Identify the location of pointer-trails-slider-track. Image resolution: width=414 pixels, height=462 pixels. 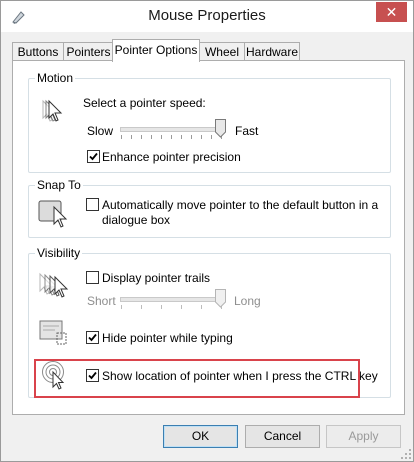
(172, 299).